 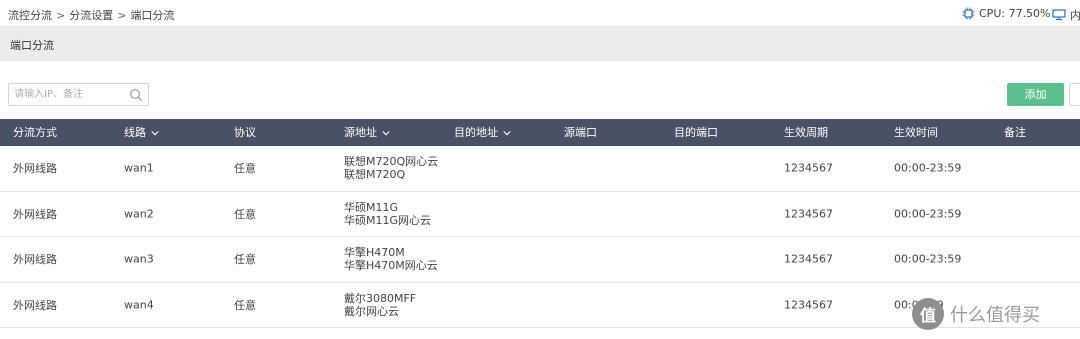 I want to click on column-header-mode: 分流方式, so click(x=35, y=132).